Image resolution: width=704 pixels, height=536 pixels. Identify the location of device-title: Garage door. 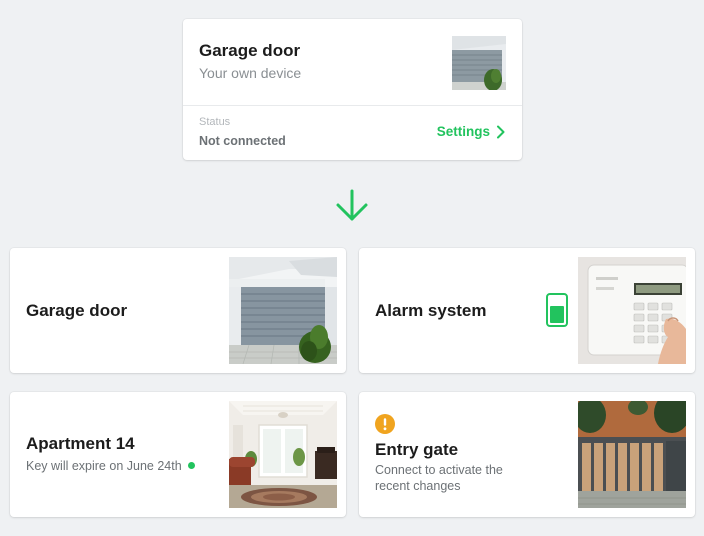
(250, 50).